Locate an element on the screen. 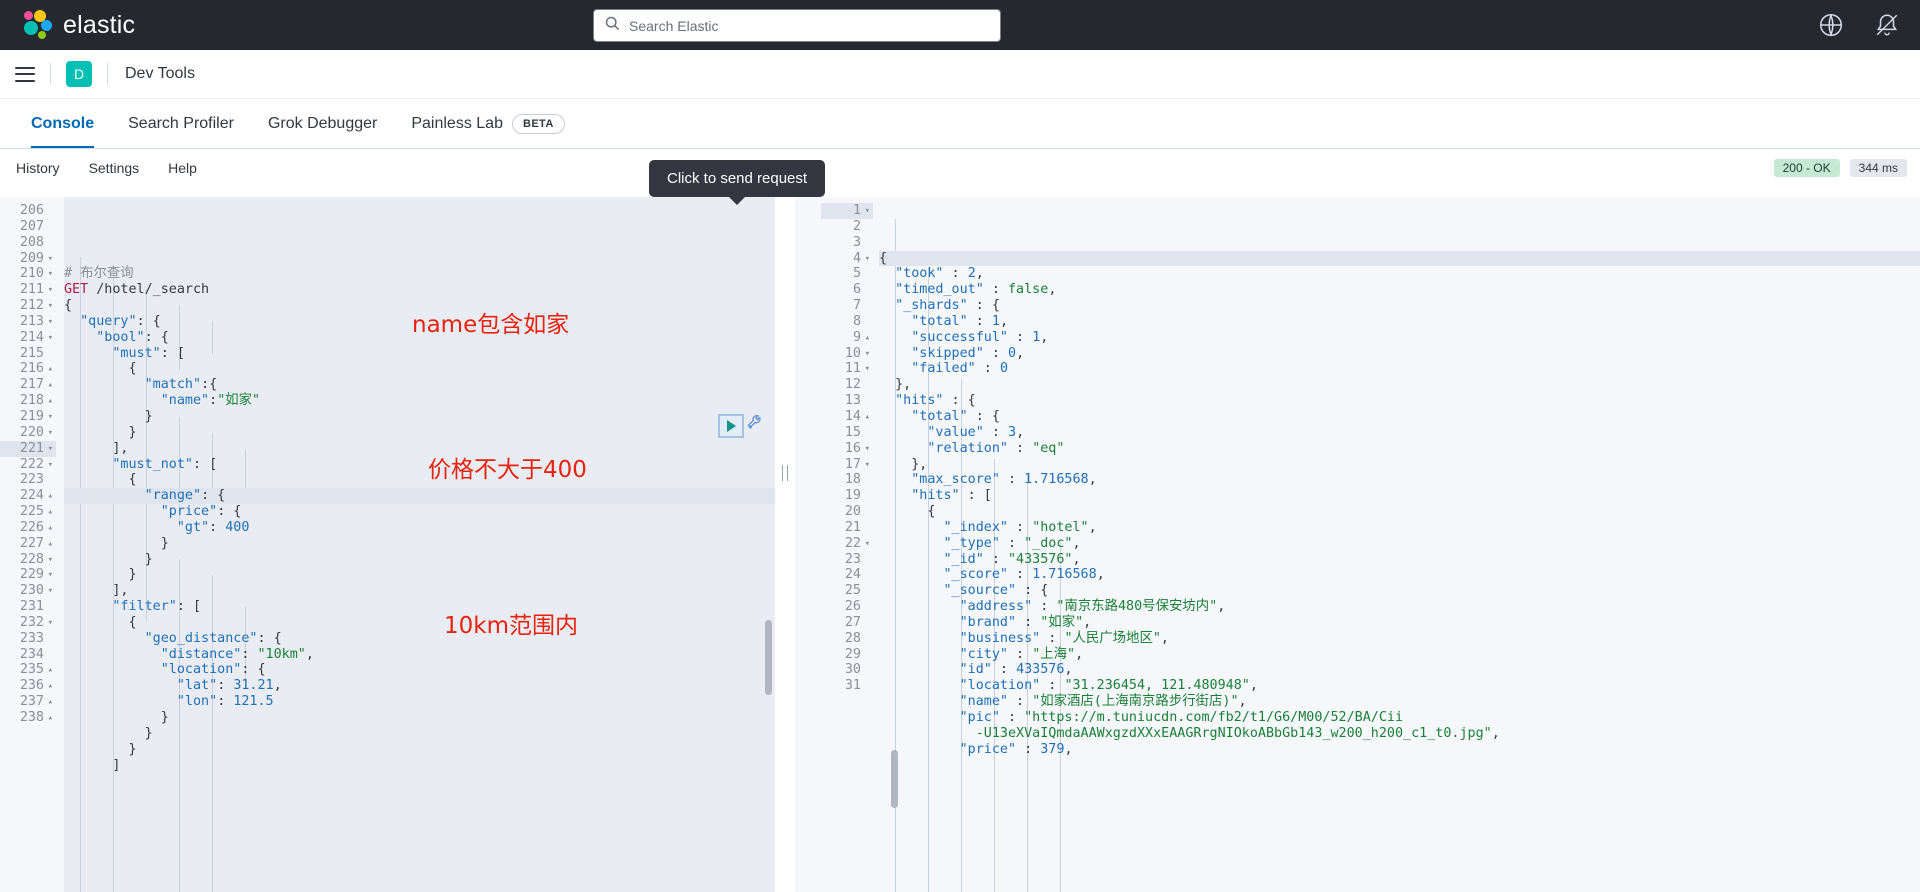  tab-grok-debugger: Grok Debugger is located at coordinates (322, 123).